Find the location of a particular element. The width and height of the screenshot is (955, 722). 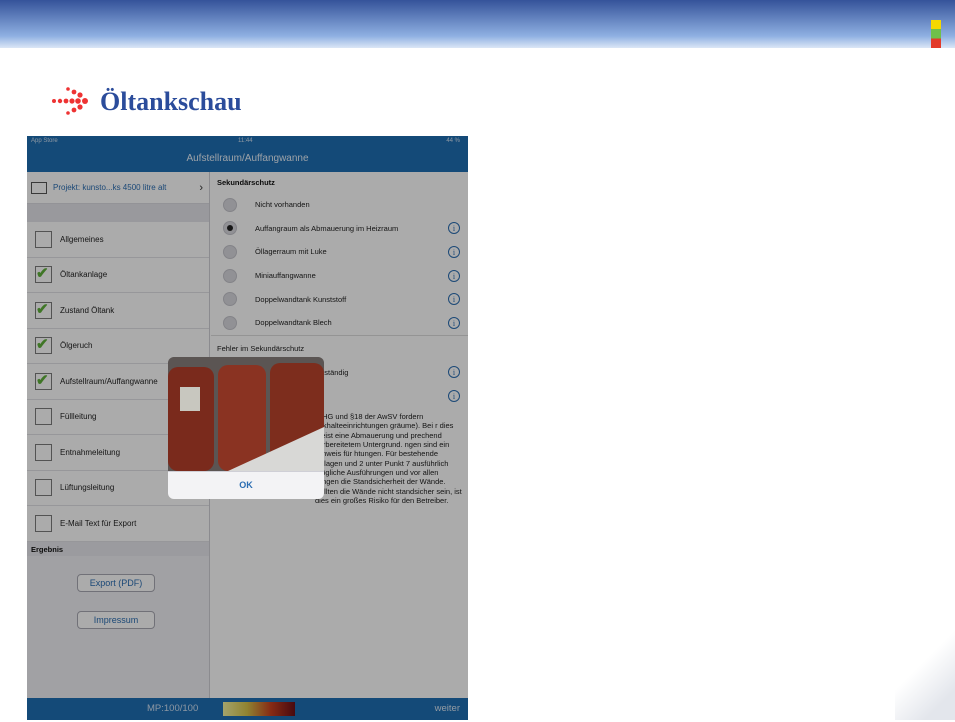

dots-logo-icon is located at coordinates (70, 101).